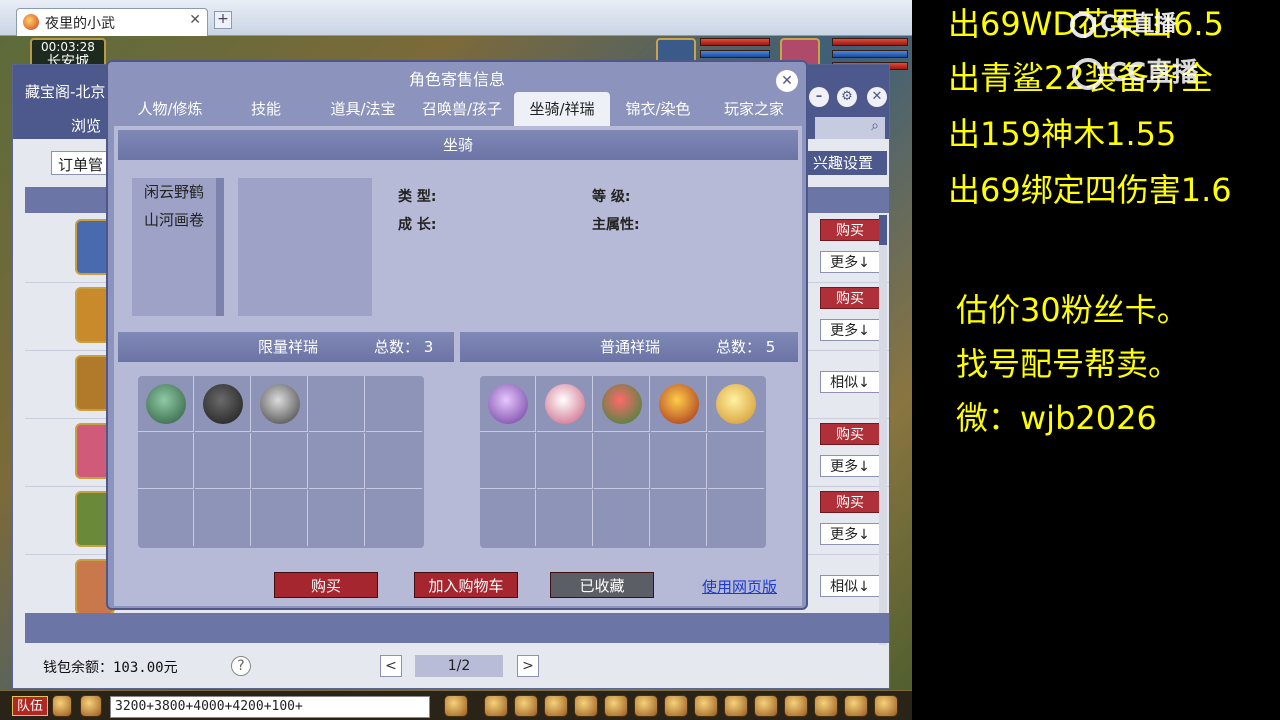  Describe the element at coordinates (496, 706) in the screenshot. I see `attack-icon` at that location.